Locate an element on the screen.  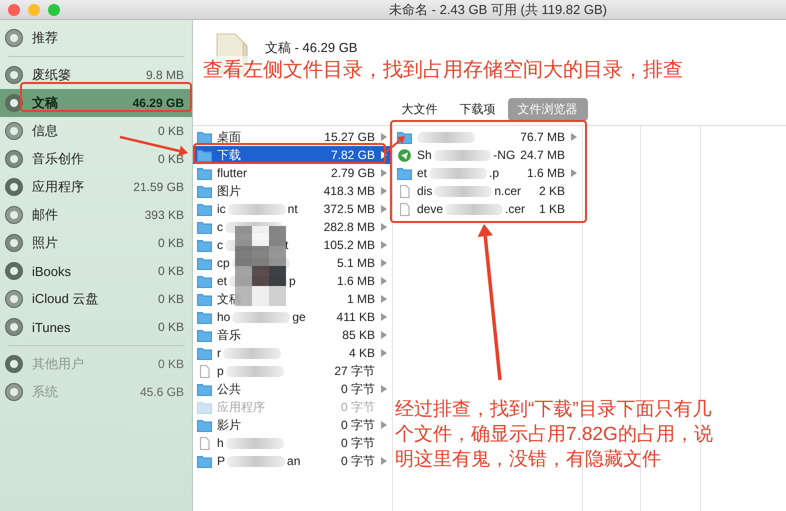
file-name: 公共 is located at coordinates (229, 389).